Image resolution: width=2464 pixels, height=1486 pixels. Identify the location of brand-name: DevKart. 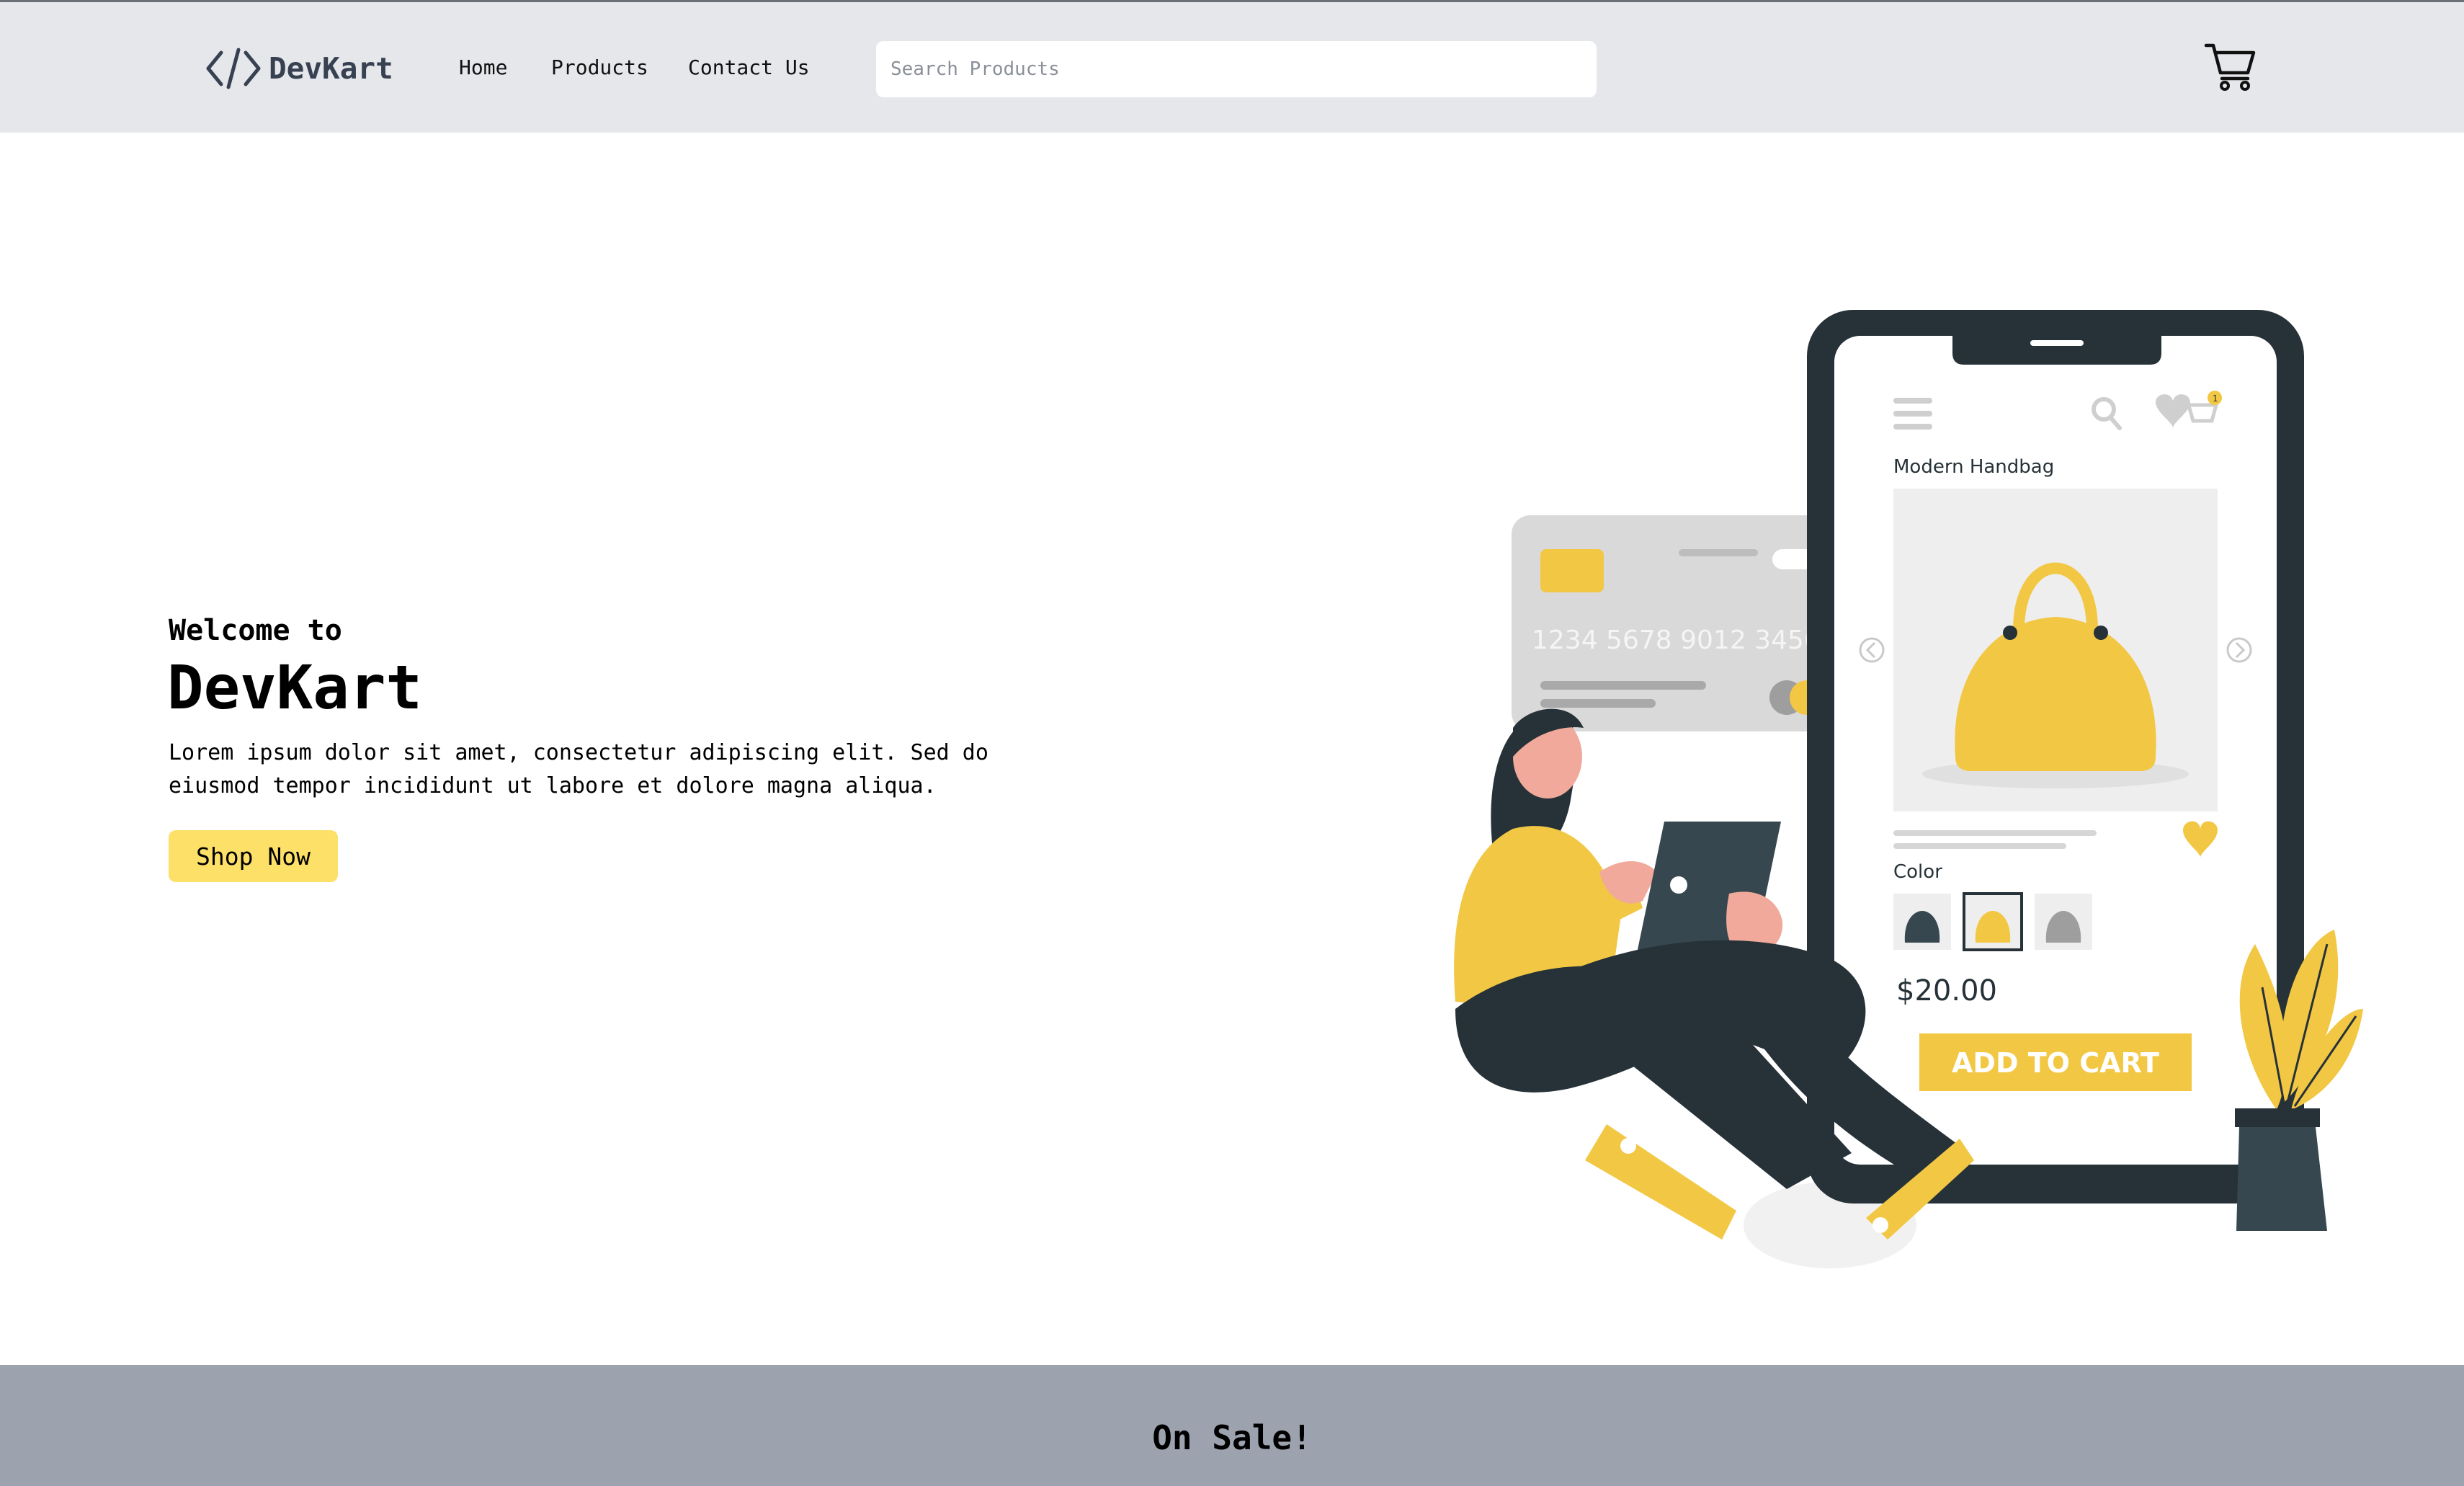
(331, 68).